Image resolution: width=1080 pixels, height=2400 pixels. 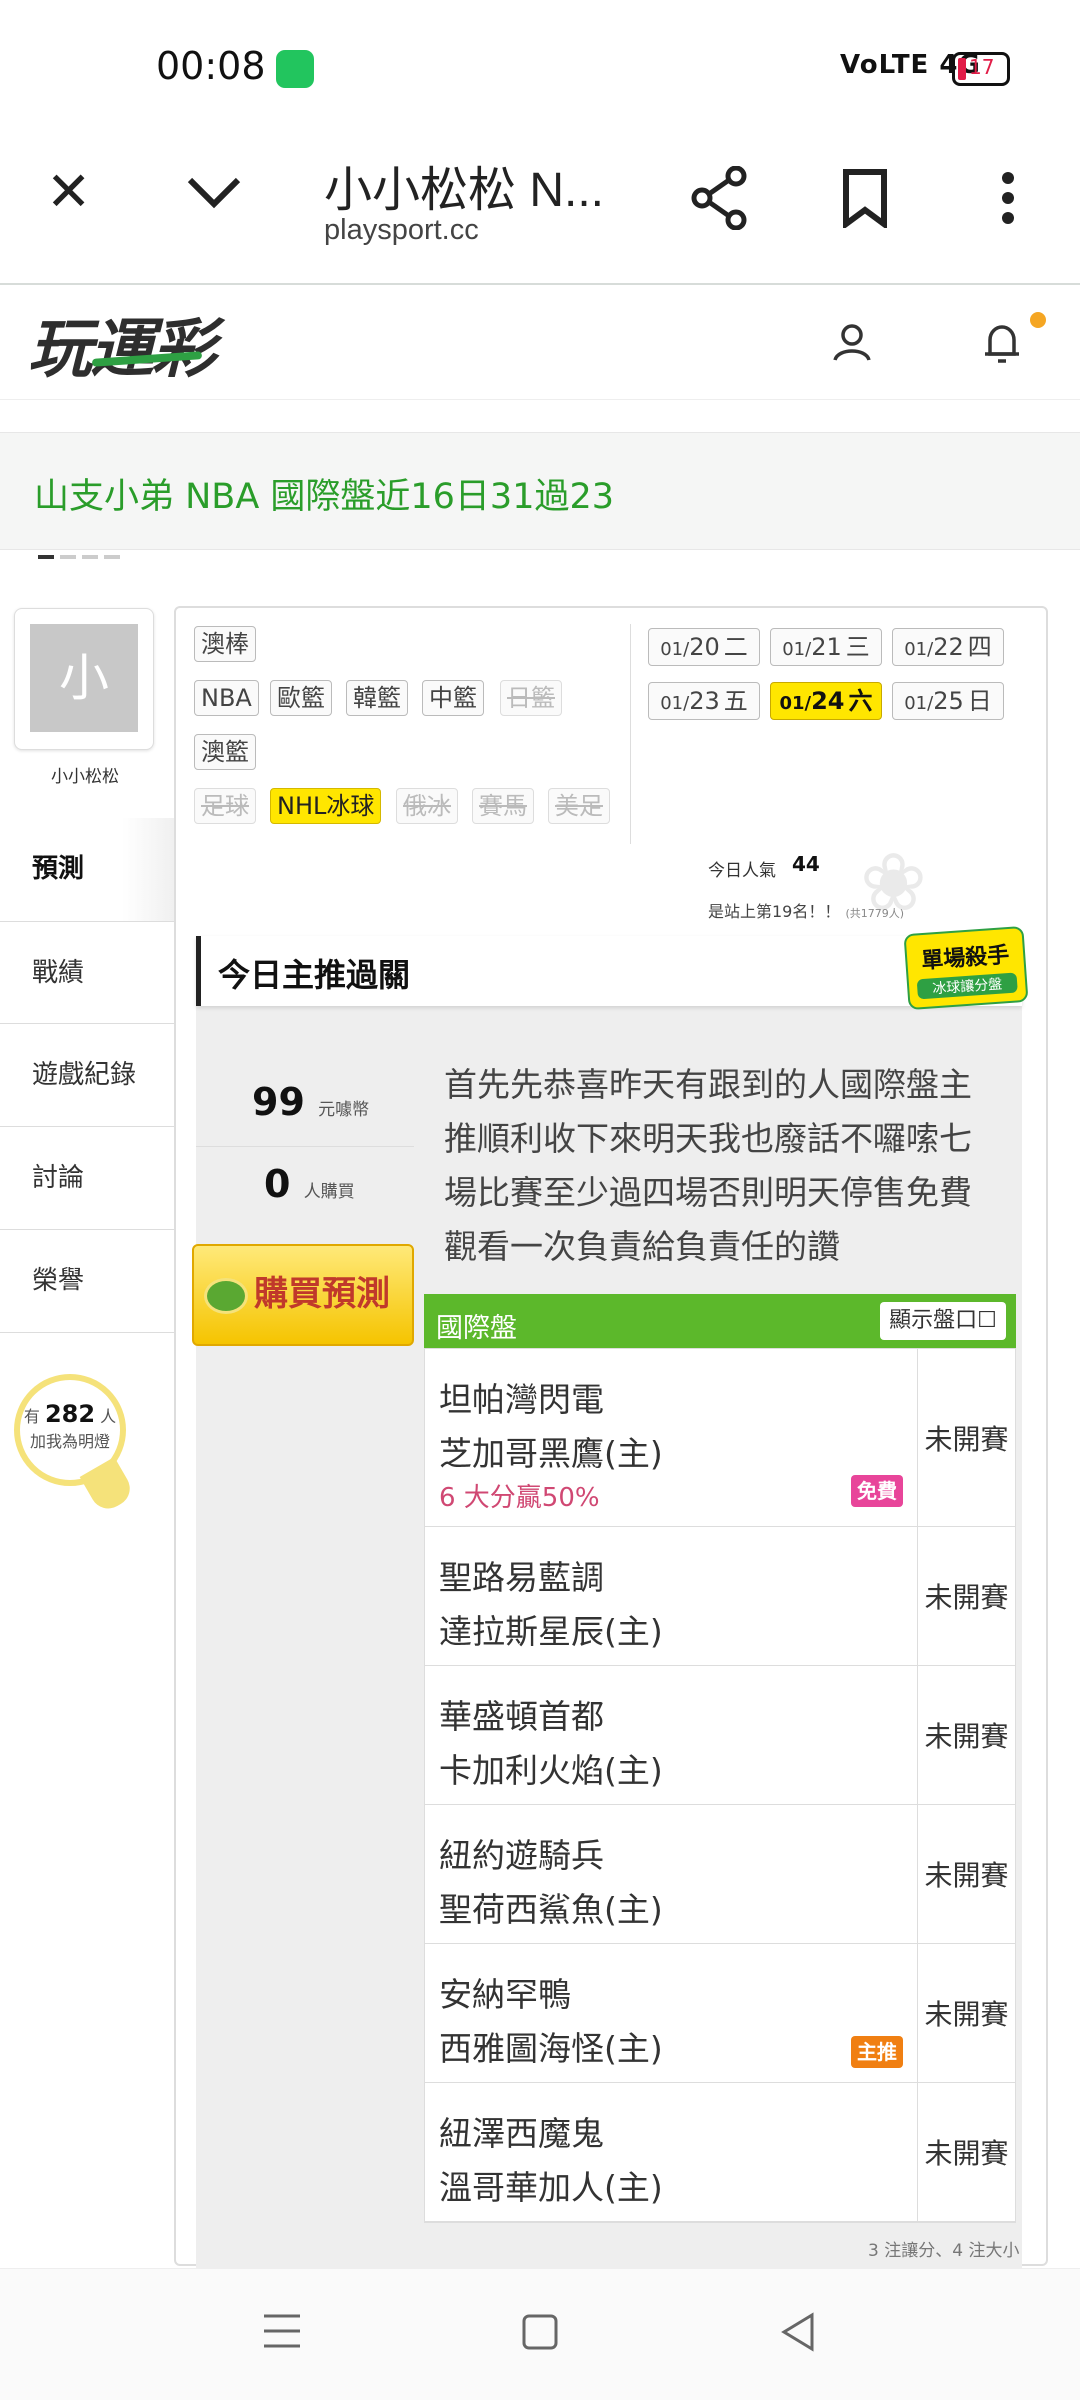 What do you see at coordinates (87, 1178) in the screenshot?
I see `sidebar-item-discussion: 討論` at bounding box center [87, 1178].